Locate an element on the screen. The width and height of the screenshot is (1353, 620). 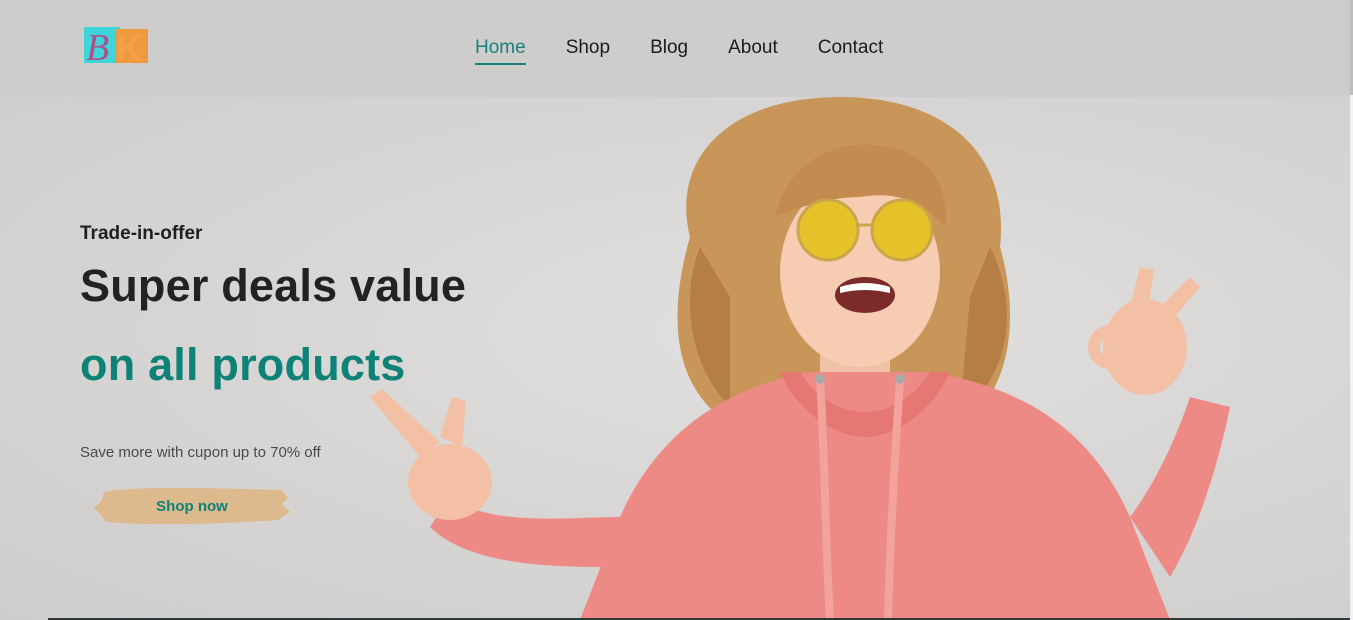
nav-shop: Shop is located at coordinates (588, 48).